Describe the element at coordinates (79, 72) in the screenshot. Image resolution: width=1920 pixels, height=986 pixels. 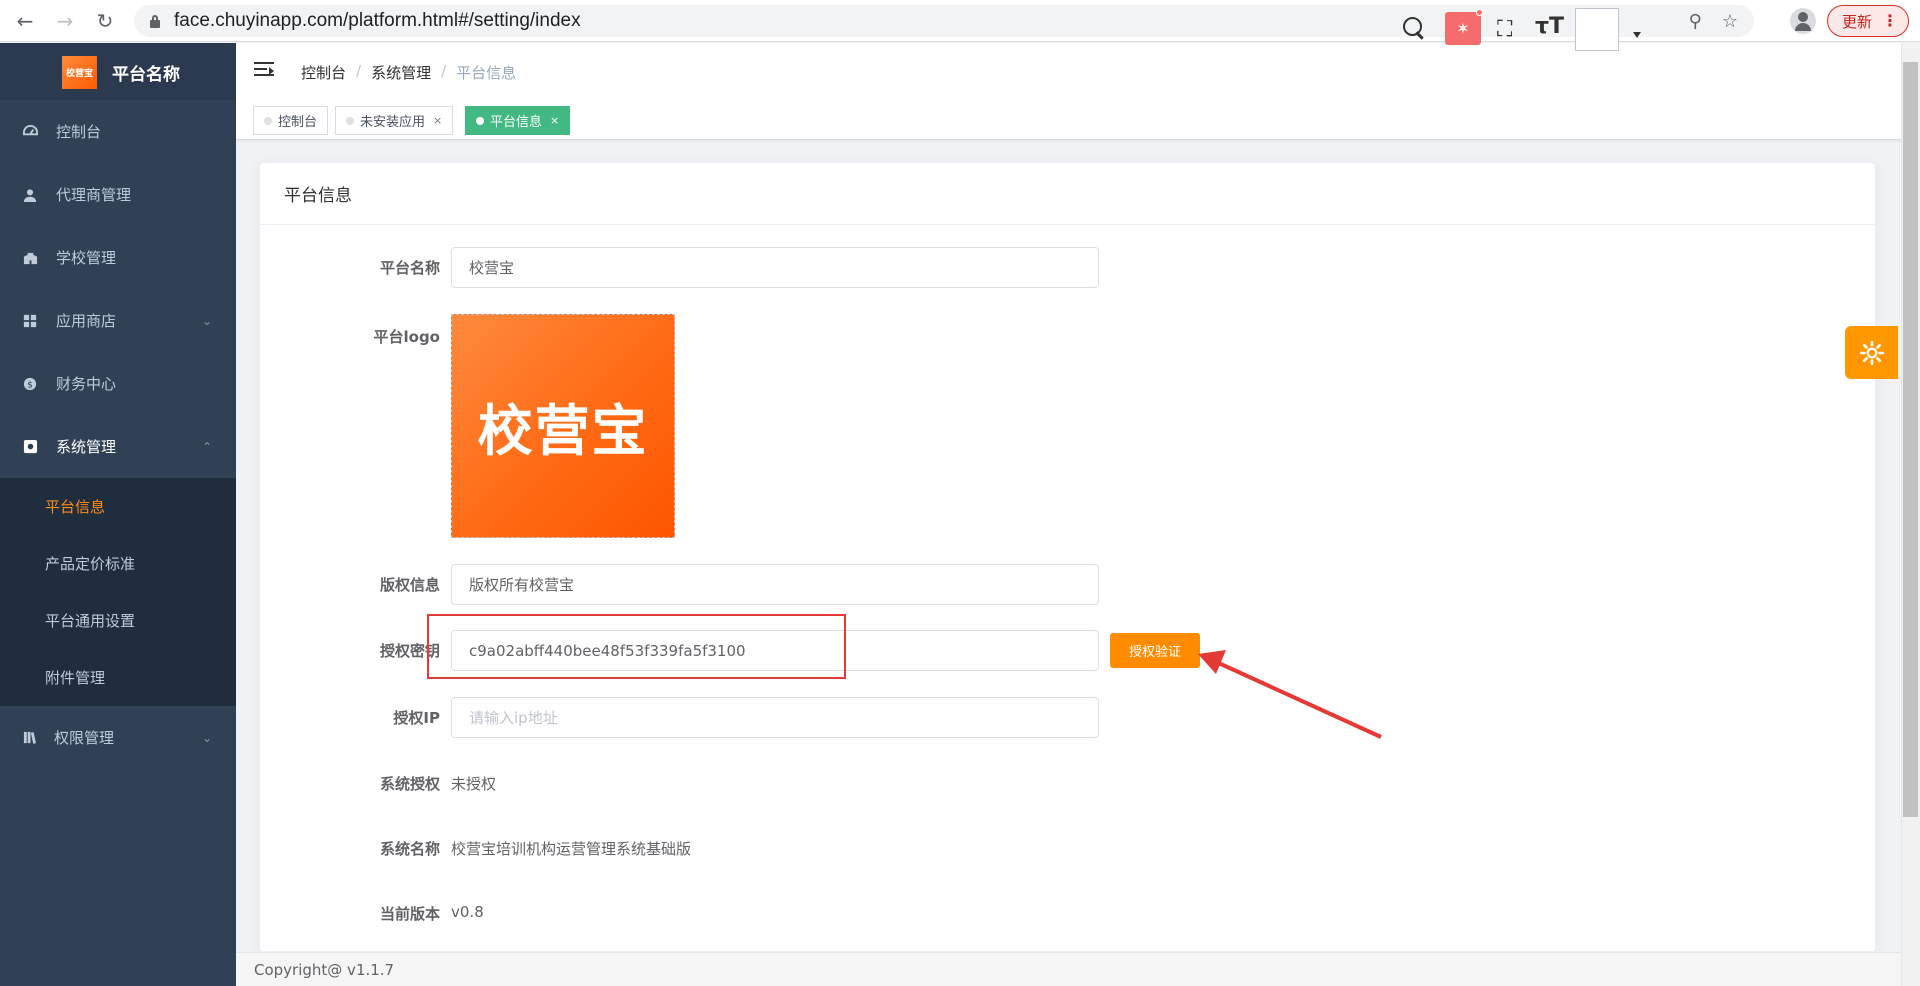
I see `brand-logo: 校营宝` at that location.